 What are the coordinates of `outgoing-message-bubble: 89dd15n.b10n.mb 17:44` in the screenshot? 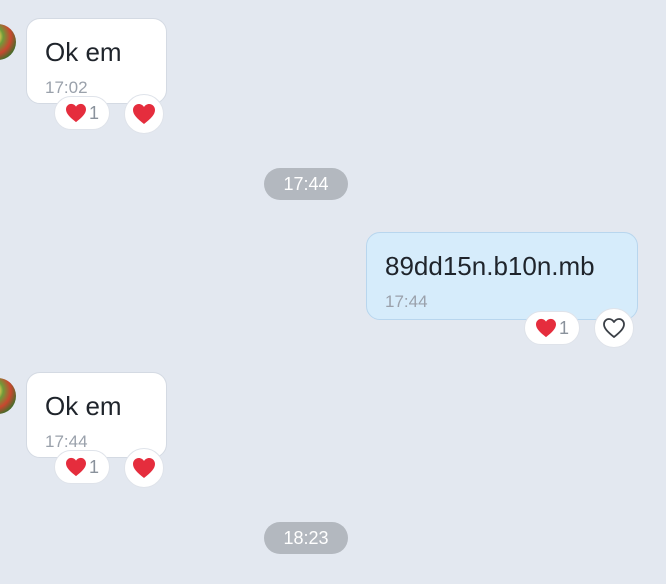 It's located at (502, 276).